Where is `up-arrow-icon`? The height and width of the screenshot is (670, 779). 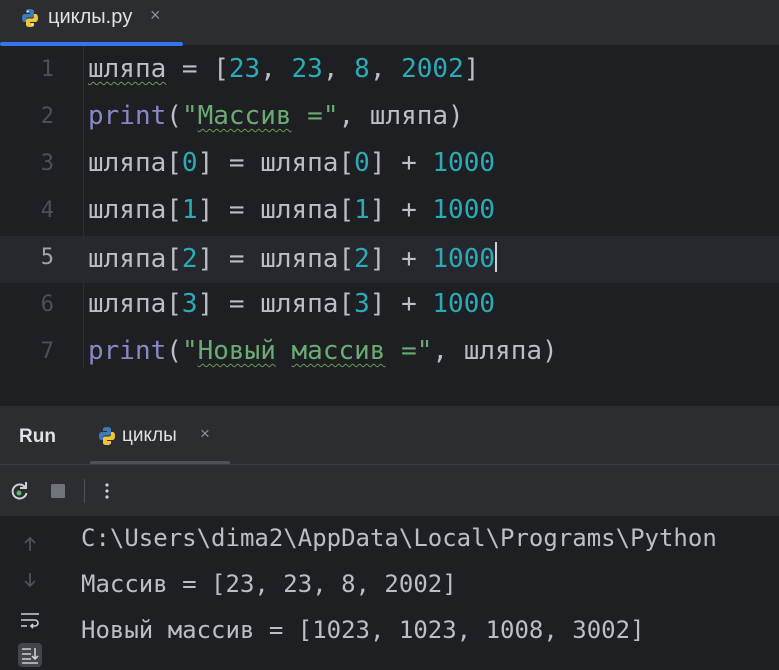
up-arrow-icon is located at coordinates (30, 544).